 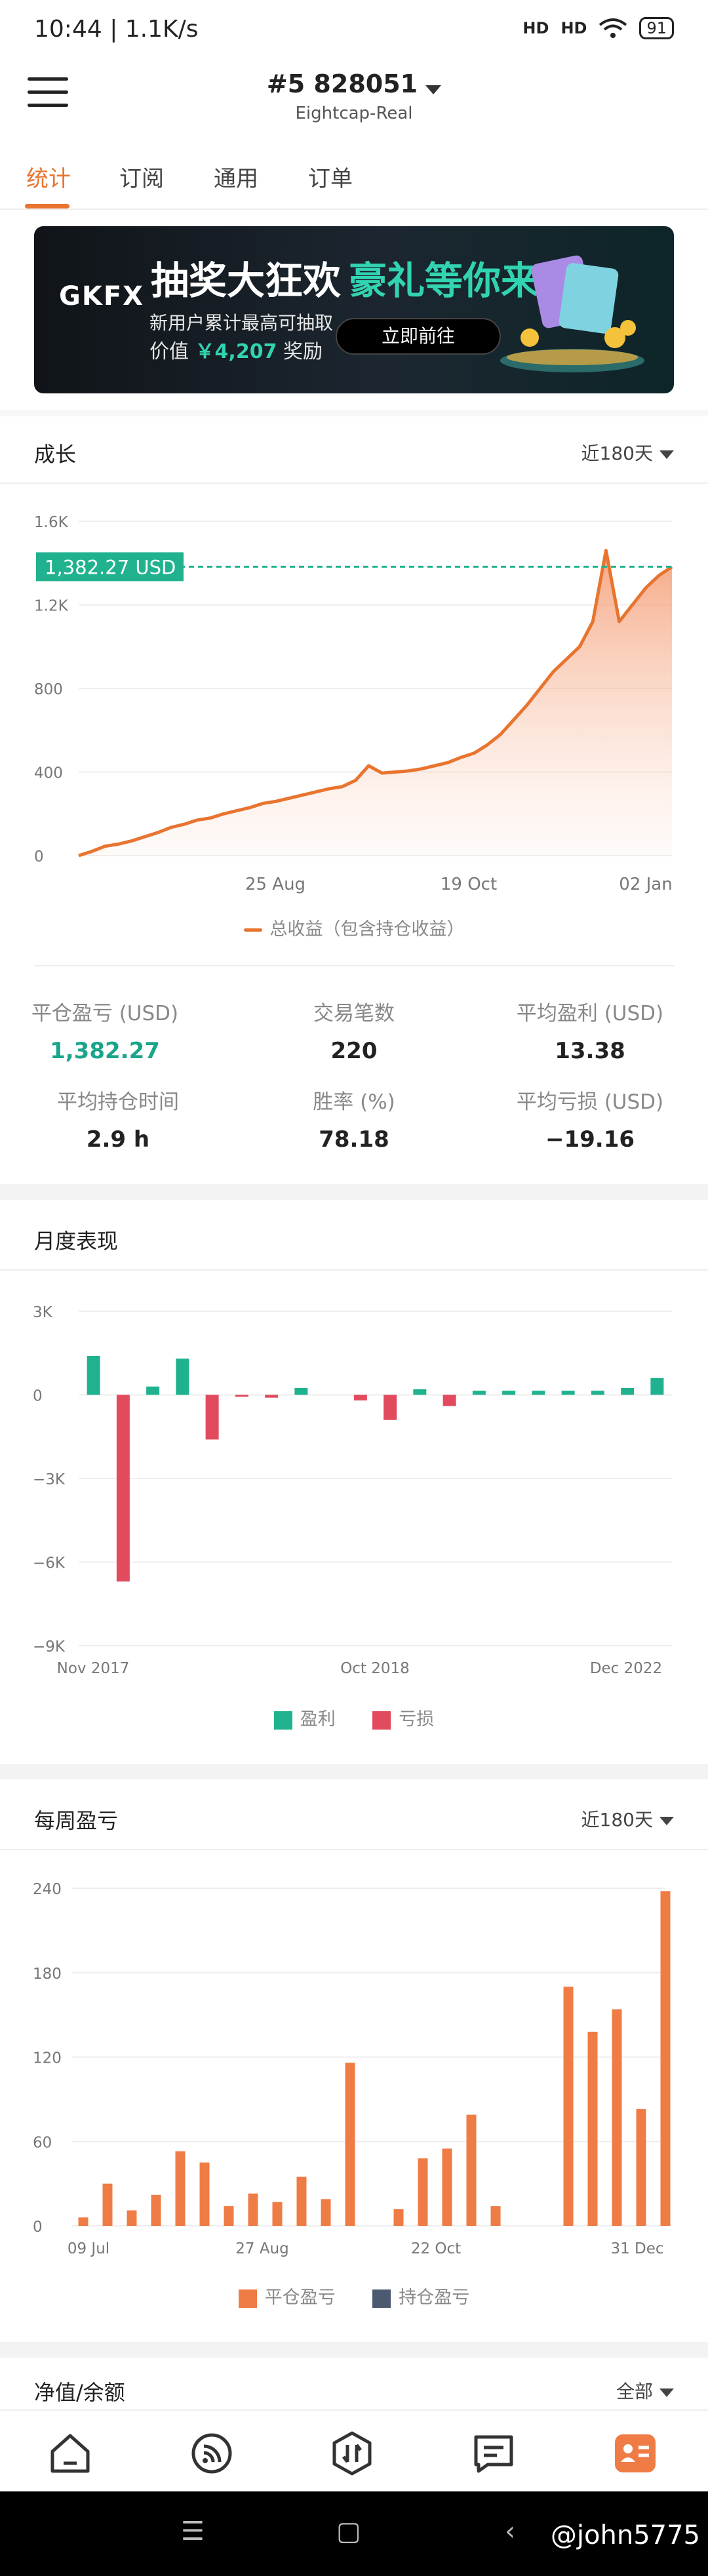 What do you see at coordinates (247, 2298) in the screenshot?
I see `legend-swatch-closed` at bounding box center [247, 2298].